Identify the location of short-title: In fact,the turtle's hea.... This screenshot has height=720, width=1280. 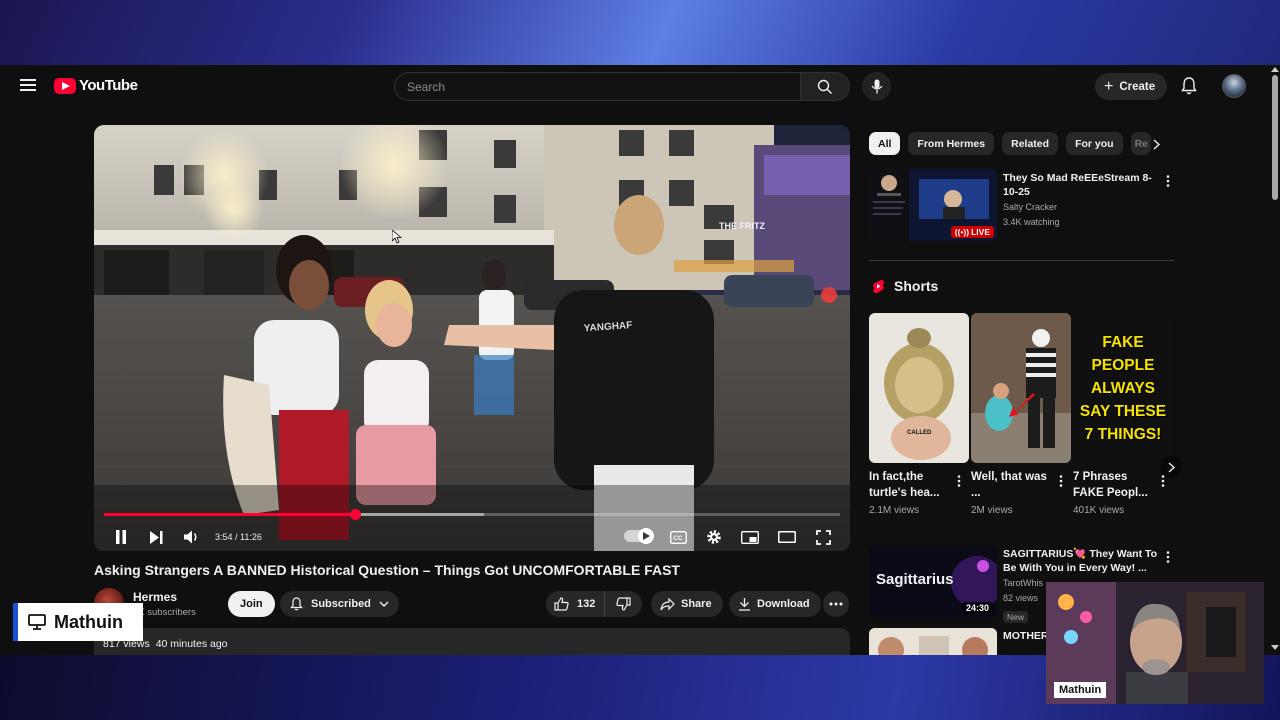
(904, 485).